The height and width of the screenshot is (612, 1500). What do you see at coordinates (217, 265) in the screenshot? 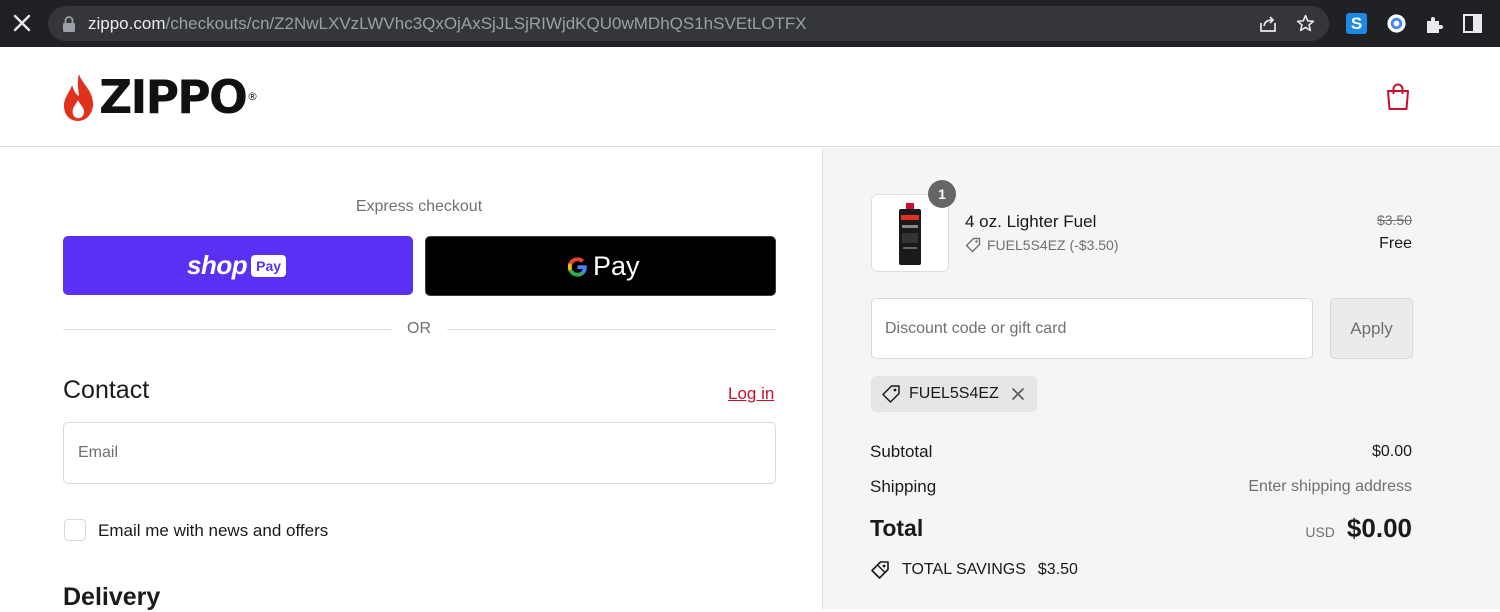
I see `shop-pay-word: shop` at bounding box center [217, 265].